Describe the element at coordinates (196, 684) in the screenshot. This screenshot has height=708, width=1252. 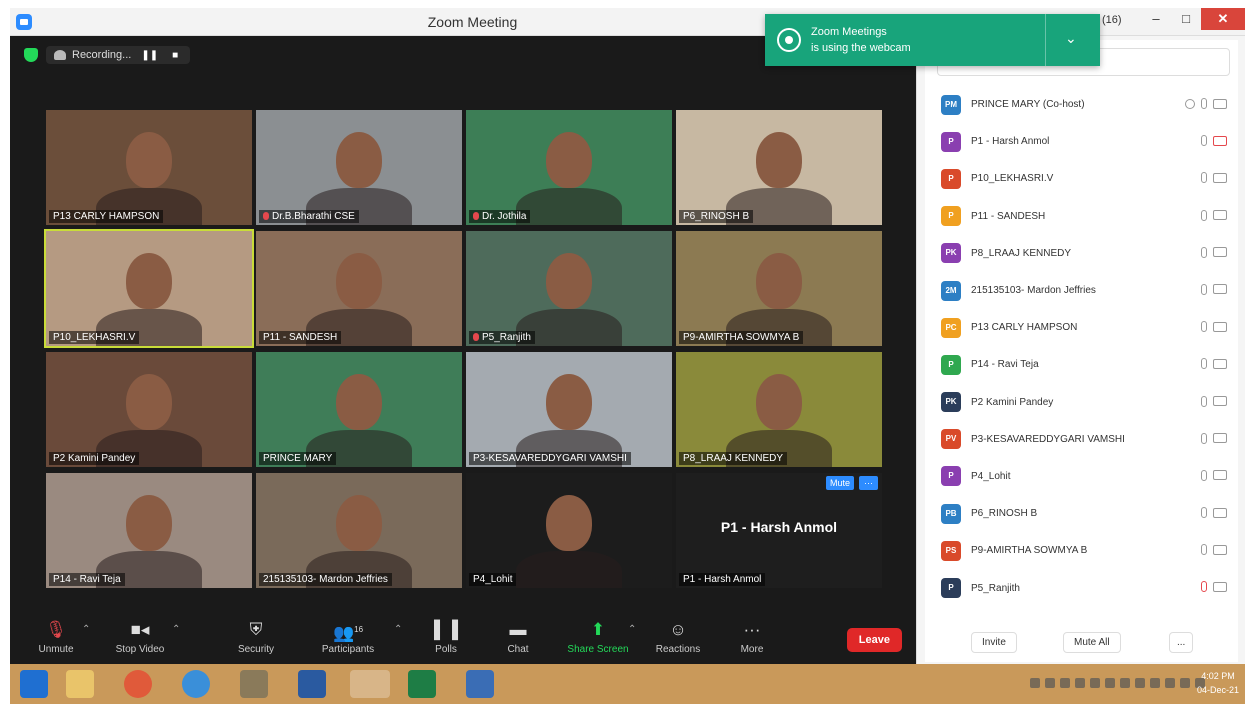
I see `internet-explorer-icon` at that location.